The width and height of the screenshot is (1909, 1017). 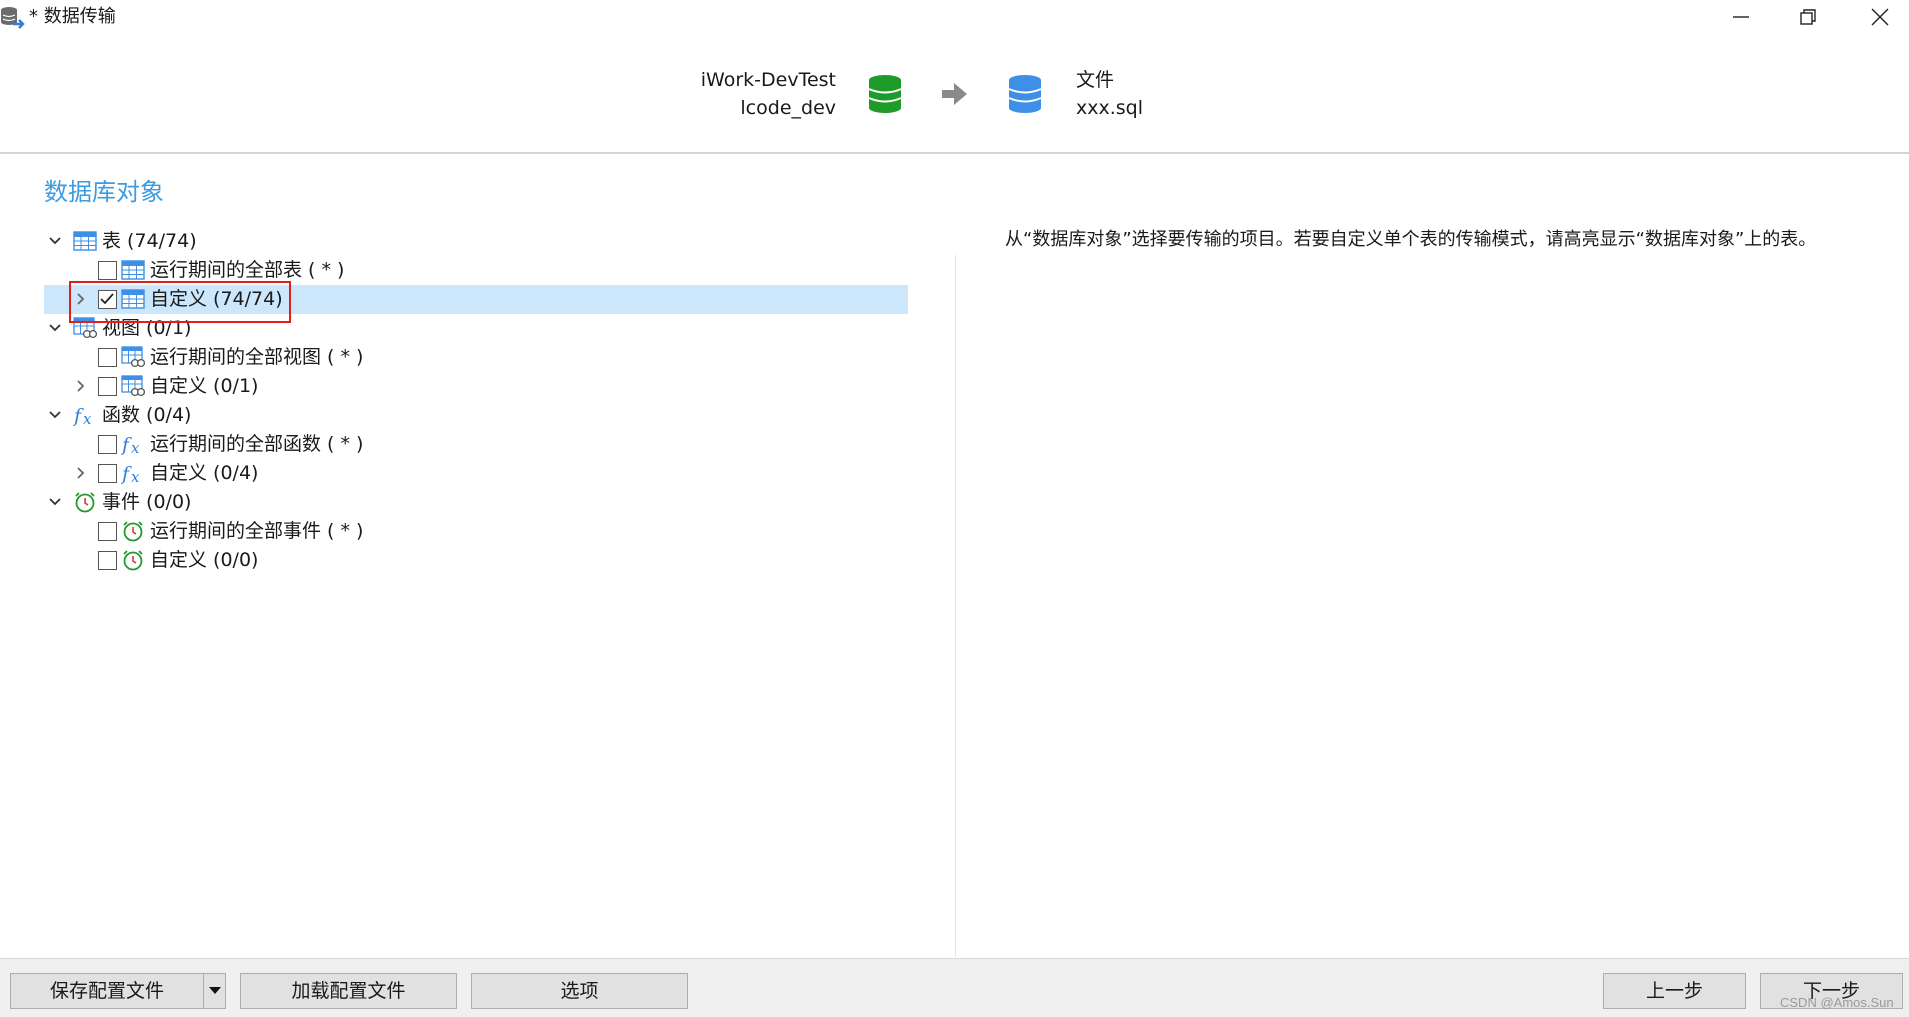 I want to click on source-connection: iWork-DevTest lcode_dev, so click(x=738, y=94).